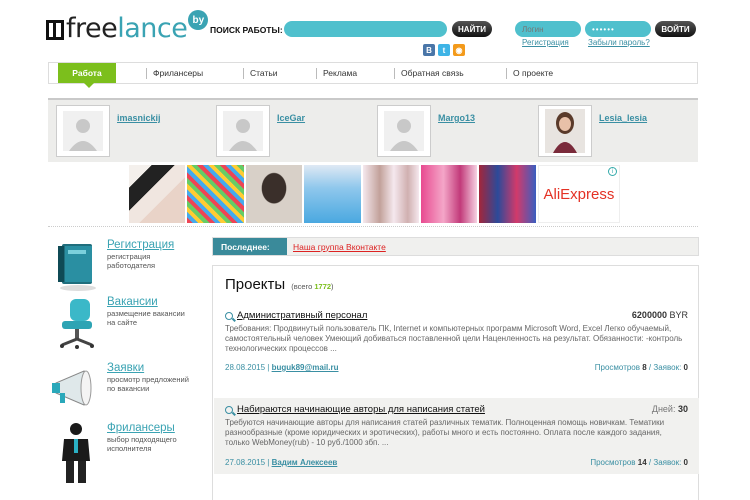 This screenshot has width=750, height=500. I want to click on sidebar-title: Заявки, so click(148, 368).